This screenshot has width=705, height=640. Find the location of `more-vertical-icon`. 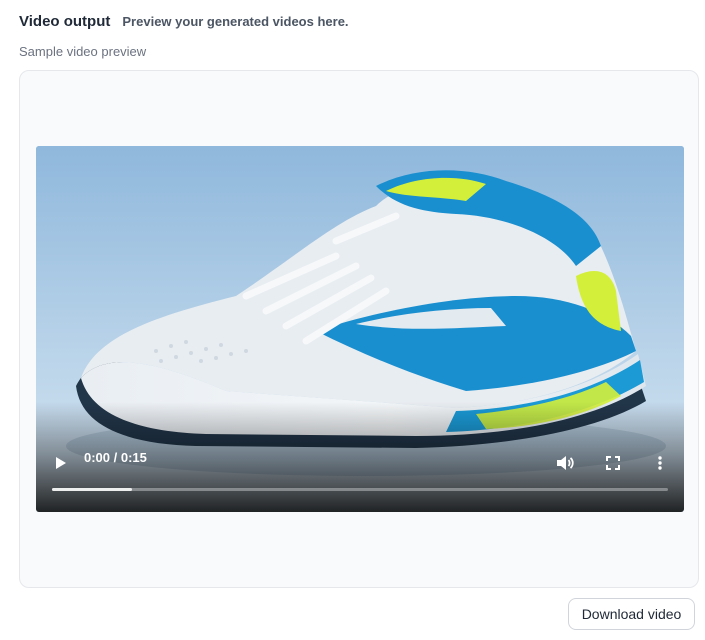

more-vertical-icon is located at coordinates (660, 463).